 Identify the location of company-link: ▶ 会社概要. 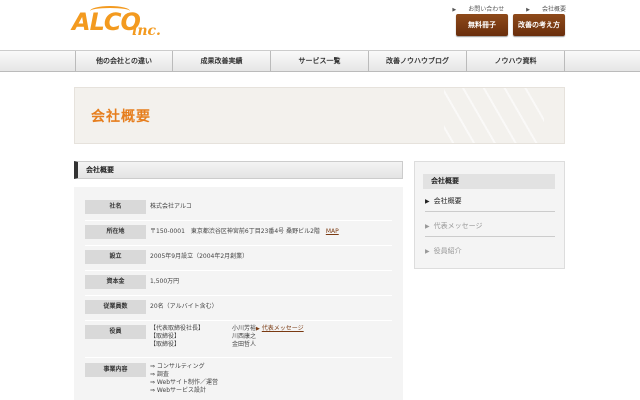
(541, 9).